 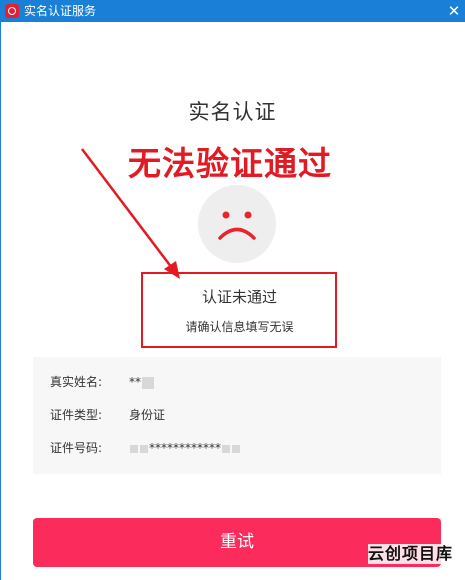 What do you see at coordinates (237, 382) in the screenshot?
I see `info-row-name: 真实姓名: **` at bounding box center [237, 382].